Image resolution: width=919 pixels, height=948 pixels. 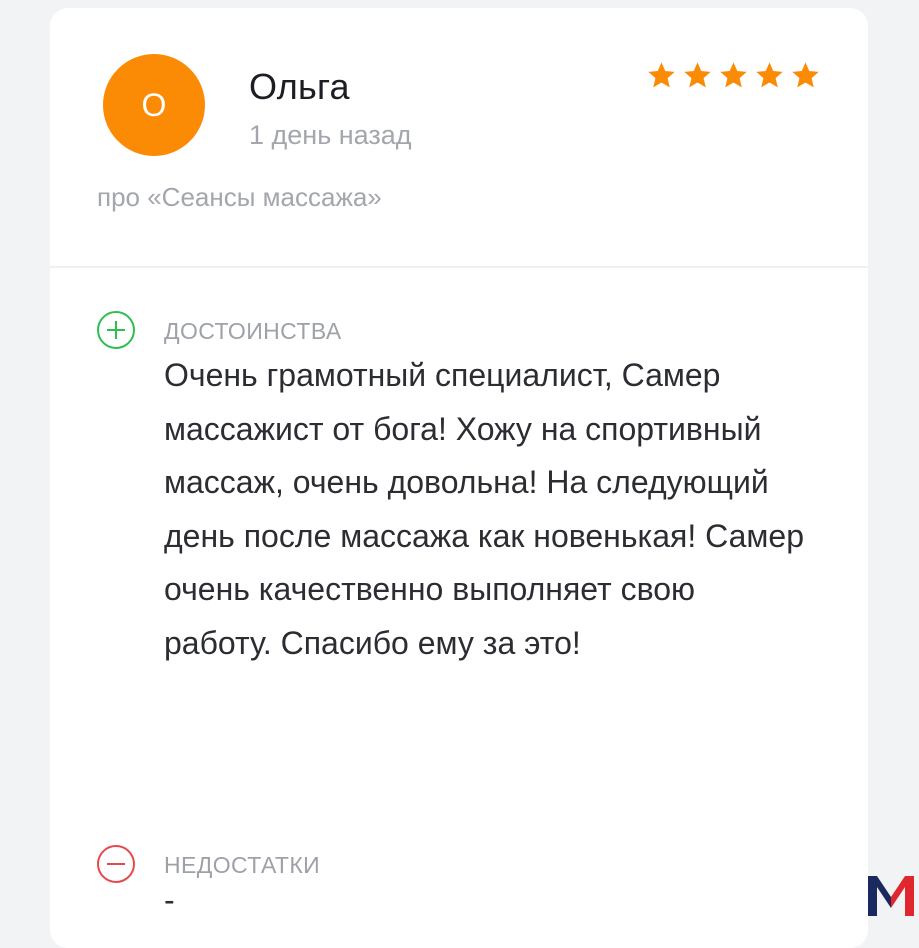 What do you see at coordinates (253, 331) in the screenshot?
I see `pros-title: ДОСТОИНСТВА` at bounding box center [253, 331].